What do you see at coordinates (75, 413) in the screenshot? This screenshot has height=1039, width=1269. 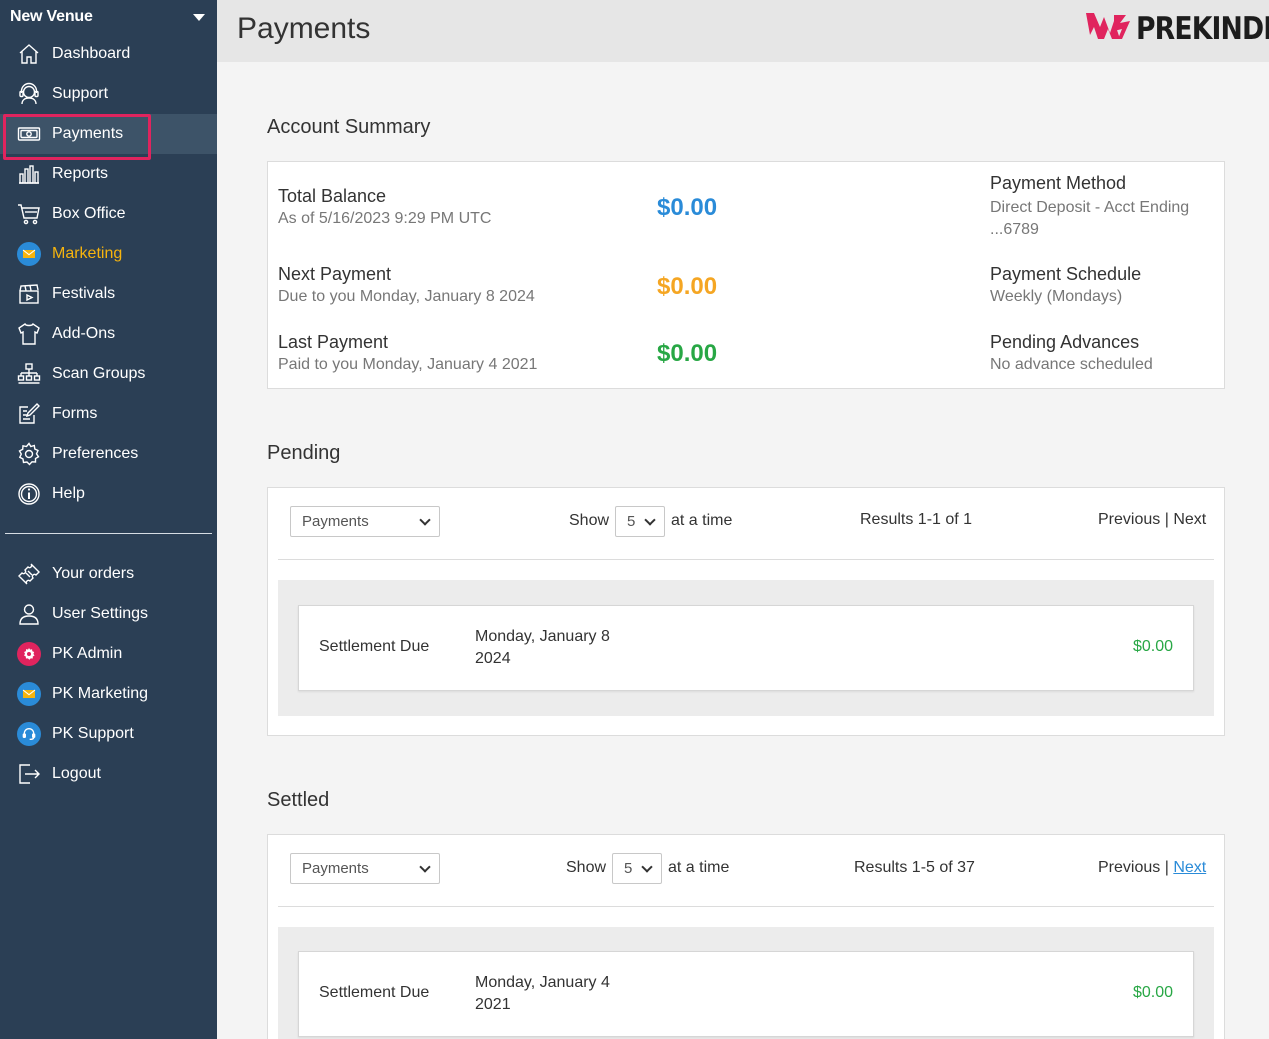 I see `sidebar-item-label: Forms` at bounding box center [75, 413].